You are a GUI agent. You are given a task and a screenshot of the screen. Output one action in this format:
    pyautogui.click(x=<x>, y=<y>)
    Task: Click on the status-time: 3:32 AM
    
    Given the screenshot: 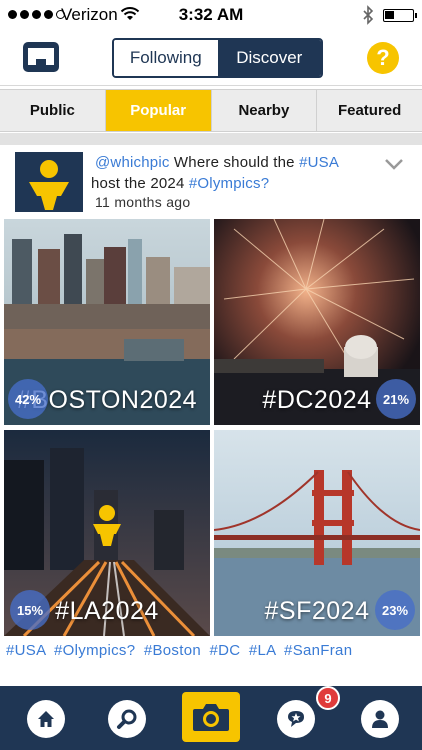 What is the action you would take?
    pyautogui.click(x=211, y=14)
    